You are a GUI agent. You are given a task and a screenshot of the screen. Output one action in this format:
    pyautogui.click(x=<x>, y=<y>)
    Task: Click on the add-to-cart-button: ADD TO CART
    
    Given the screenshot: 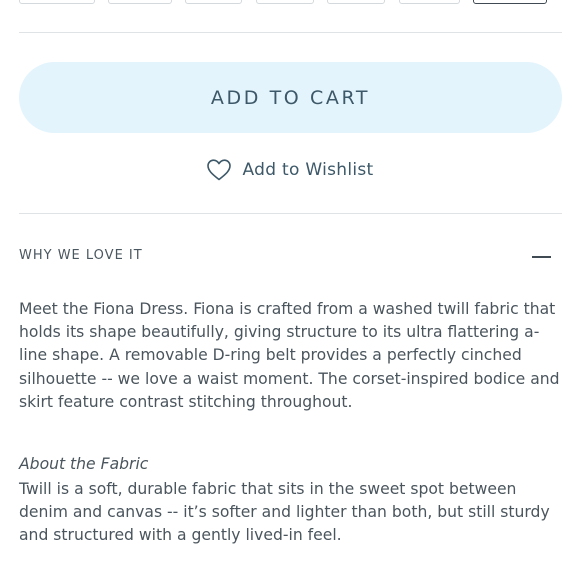 What is the action you would take?
    pyautogui.click(x=290, y=97)
    